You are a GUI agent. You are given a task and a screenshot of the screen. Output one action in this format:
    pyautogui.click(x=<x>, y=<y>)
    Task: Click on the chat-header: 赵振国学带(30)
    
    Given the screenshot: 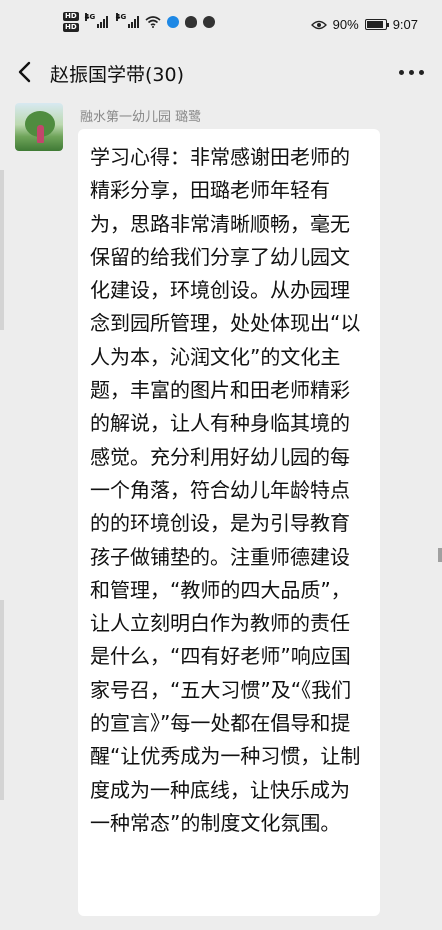 What is the action you would take?
    pyautogui.click(x=221, y=73)
    